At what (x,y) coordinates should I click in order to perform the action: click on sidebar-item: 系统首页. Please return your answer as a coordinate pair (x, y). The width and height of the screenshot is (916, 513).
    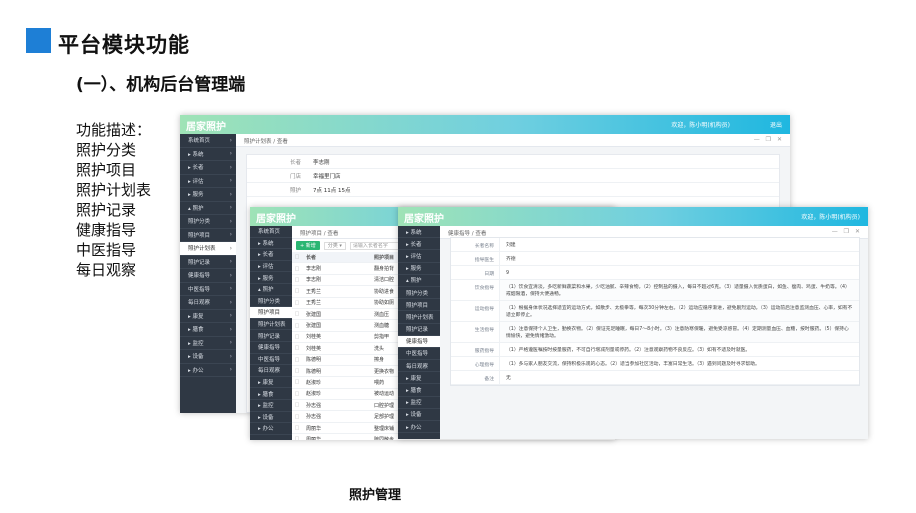
    Looking at the image, I should click on (271, 232).